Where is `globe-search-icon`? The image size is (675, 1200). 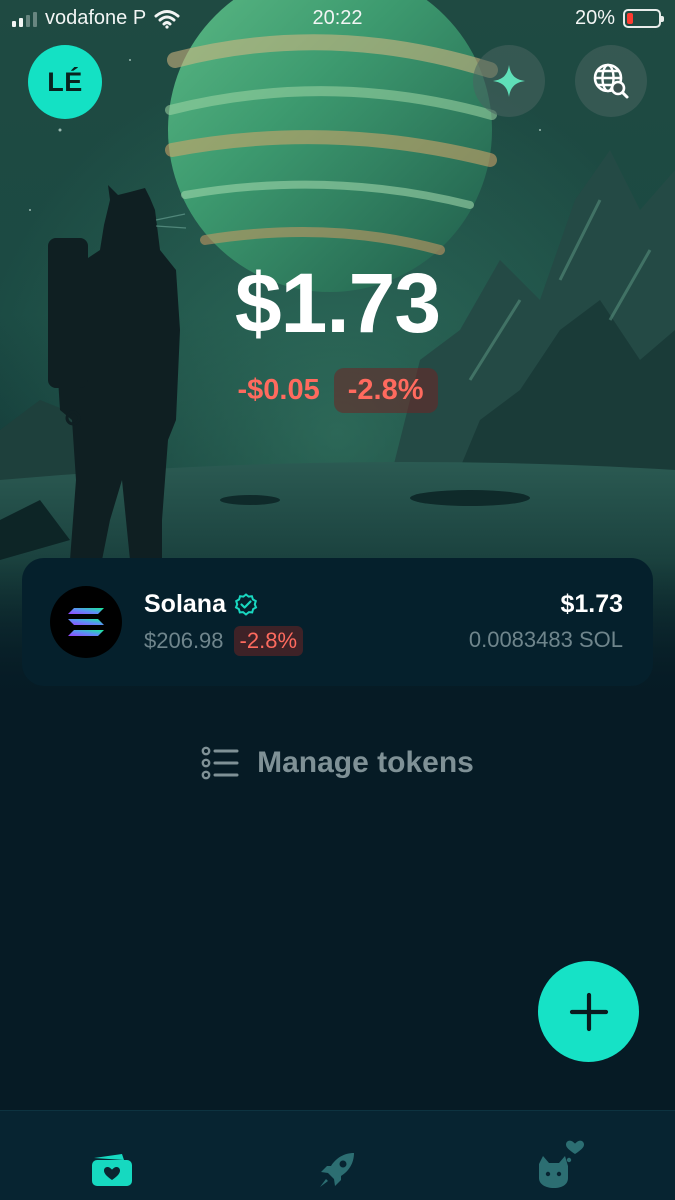 globe-search-icon is located at coordinates (611, 81).